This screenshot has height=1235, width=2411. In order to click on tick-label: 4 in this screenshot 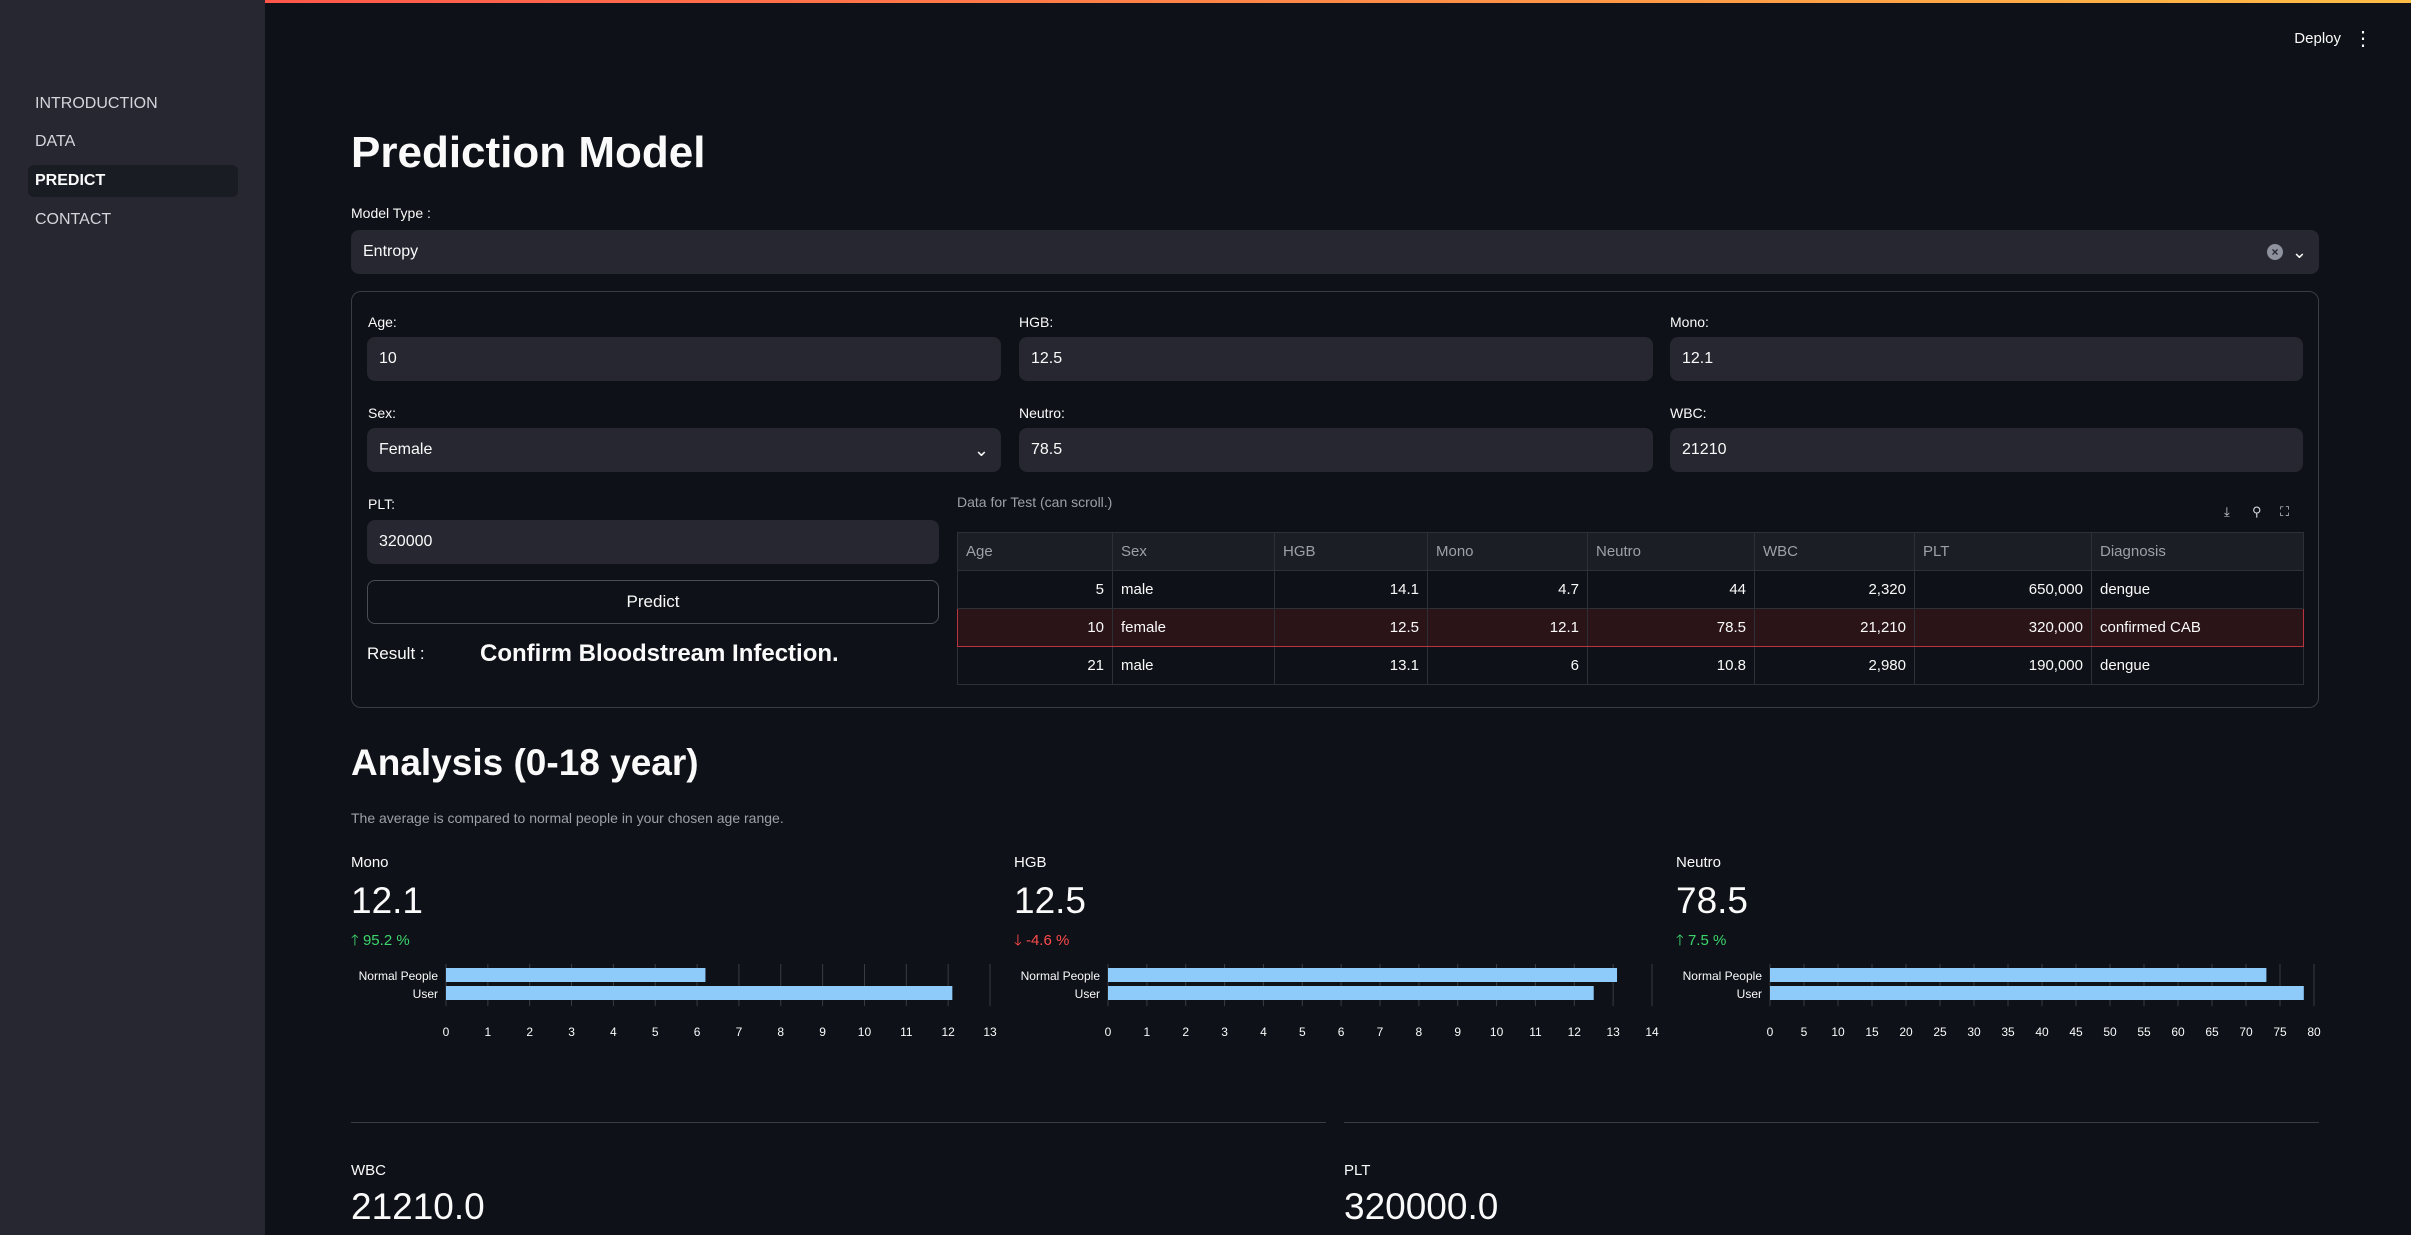, I will do `click(613, 1032)`.